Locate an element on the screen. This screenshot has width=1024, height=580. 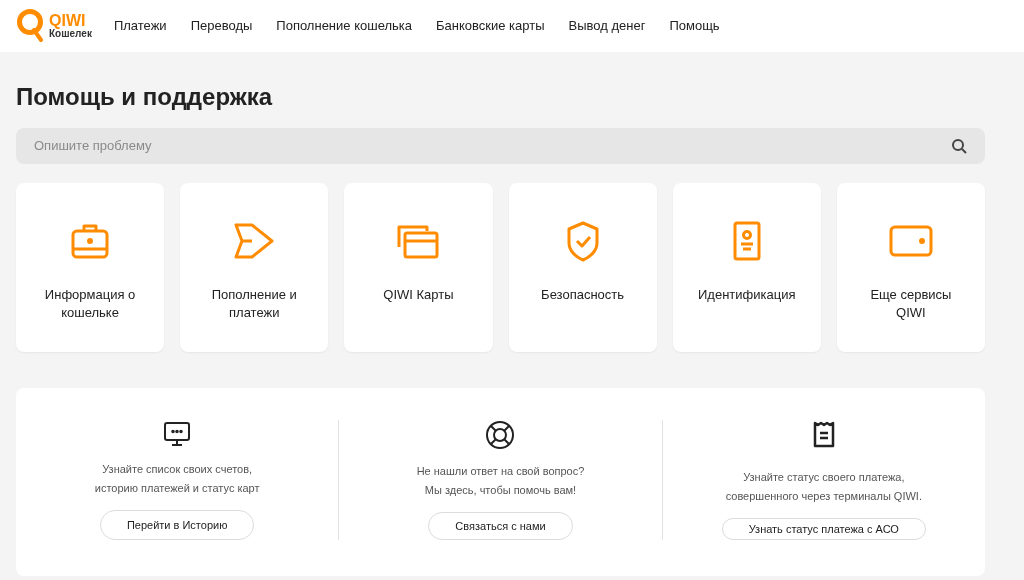
lifebuoy-icon is located at coordinates (500, 435).